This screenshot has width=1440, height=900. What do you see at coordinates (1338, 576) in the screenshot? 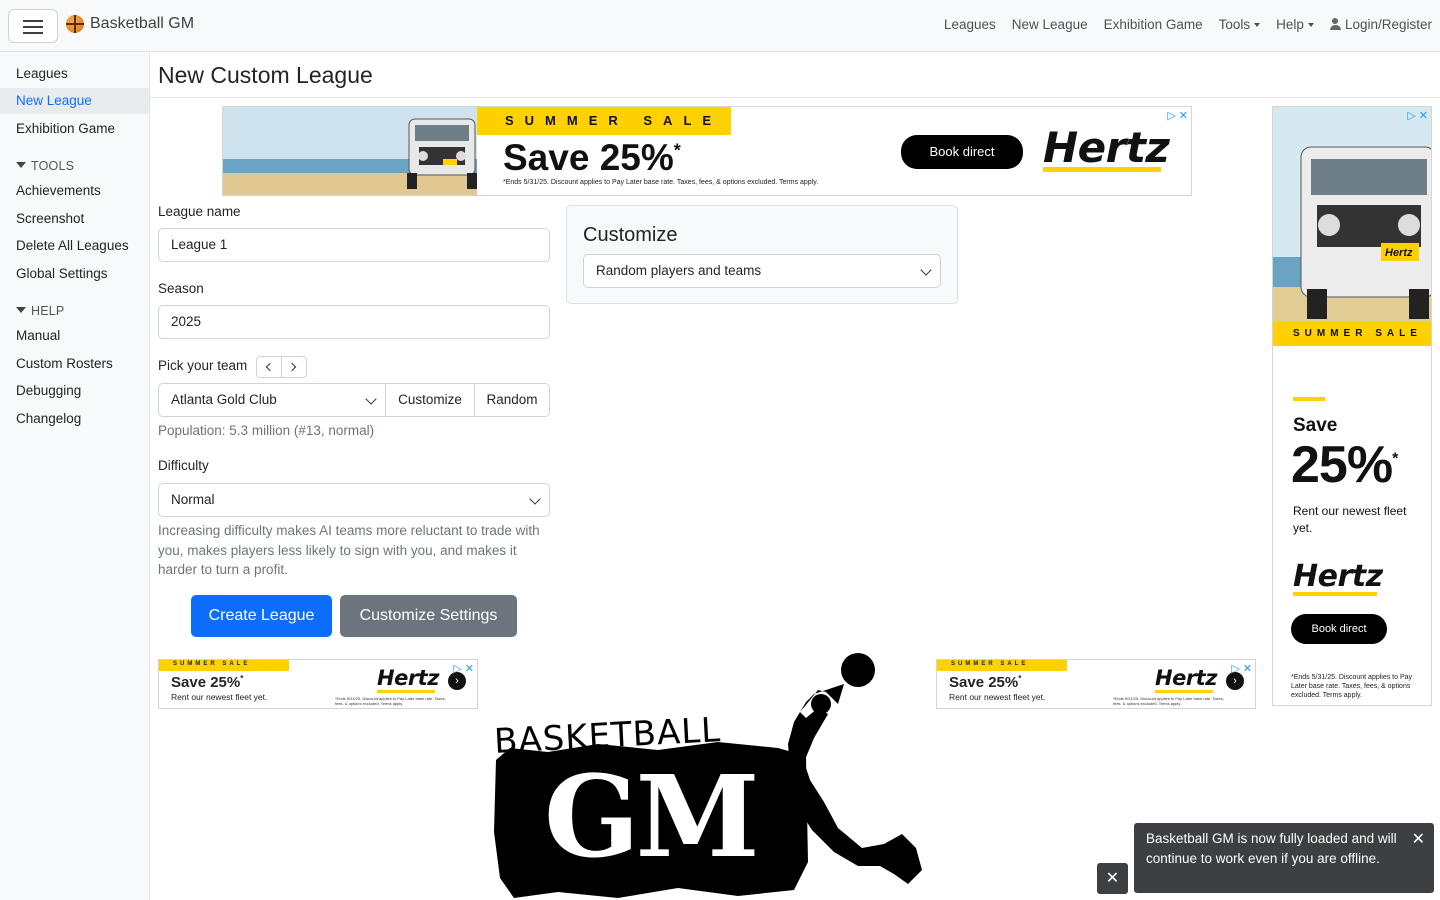
I see `side-ad-hertz-logo: Hertz` at bounding box center [1338, 576].